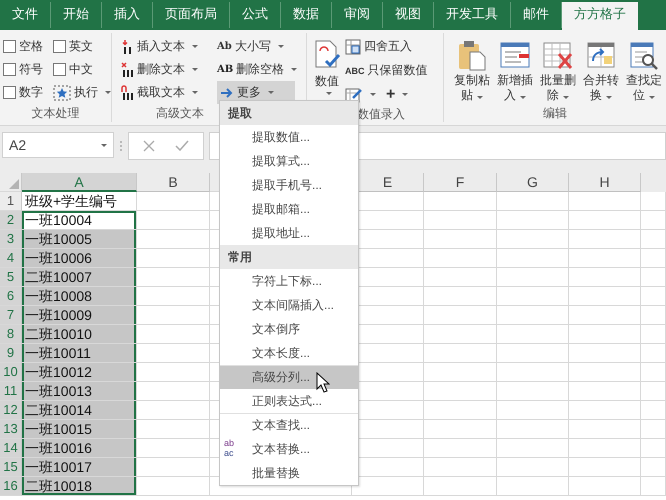  What do you see at coordinates (472, 15) in the screenshot?
I see `ribbon-tab: 开发工具` at bounding box center [472, 15].